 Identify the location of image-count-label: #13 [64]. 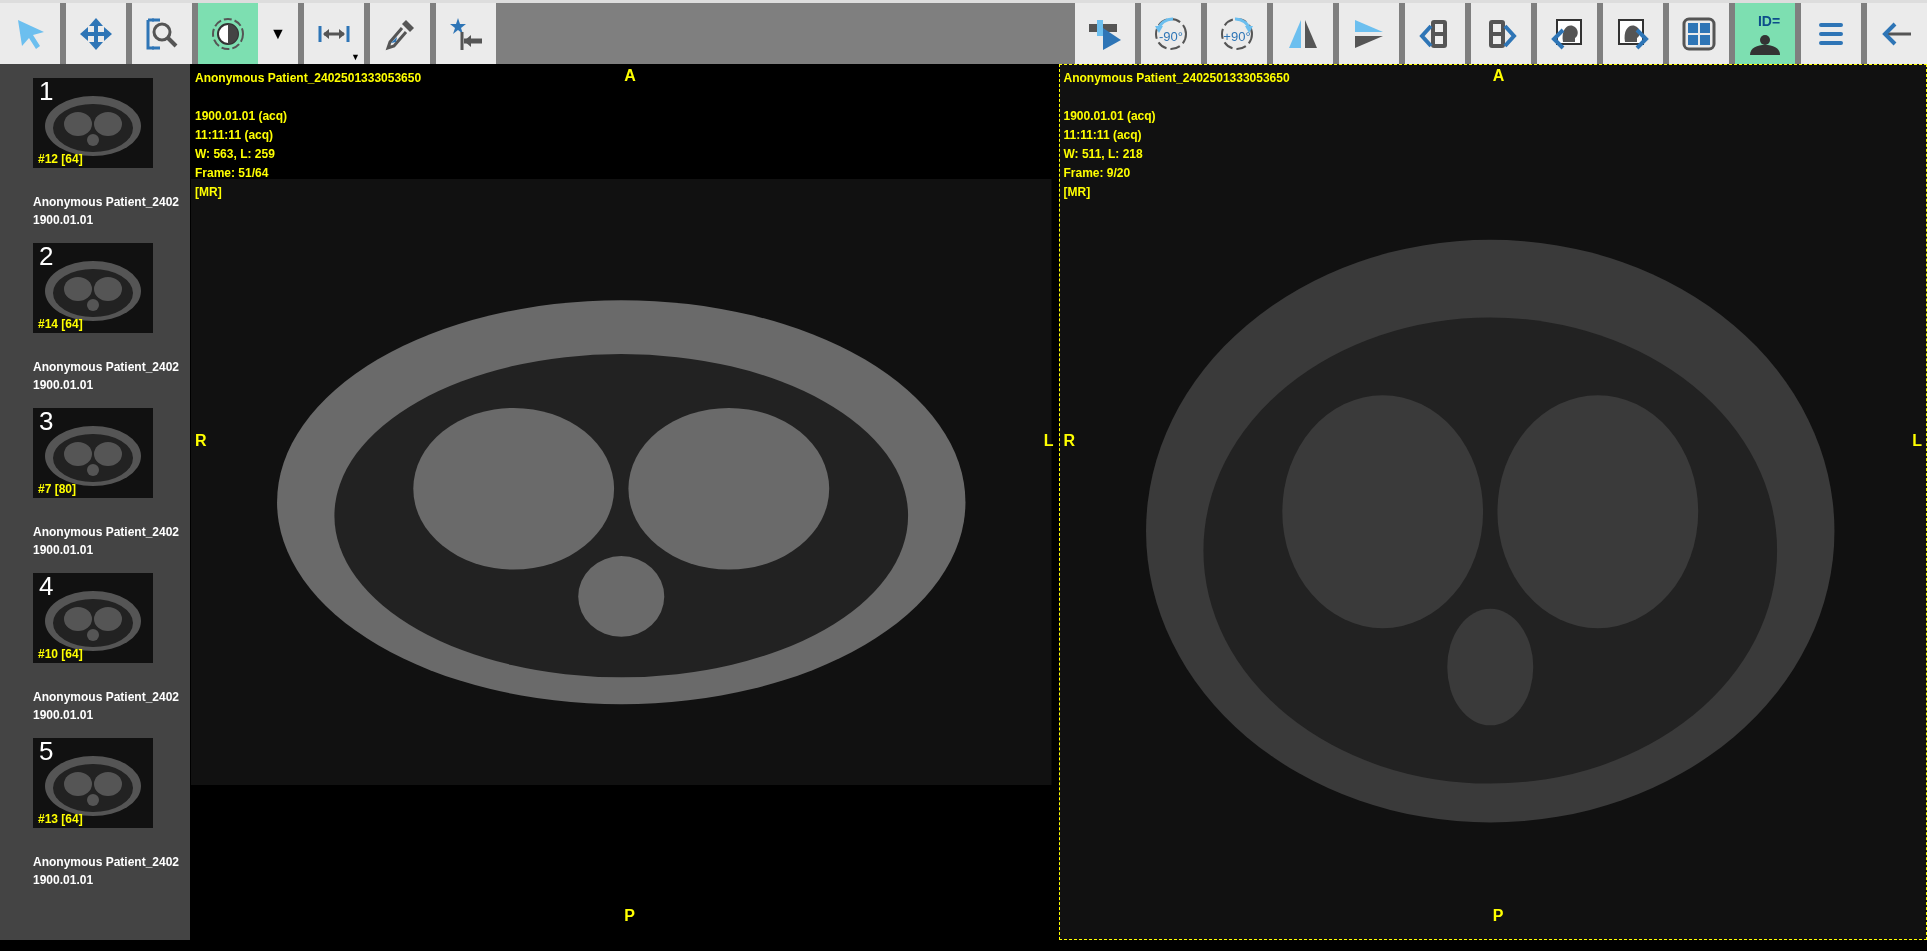
(60, 819).